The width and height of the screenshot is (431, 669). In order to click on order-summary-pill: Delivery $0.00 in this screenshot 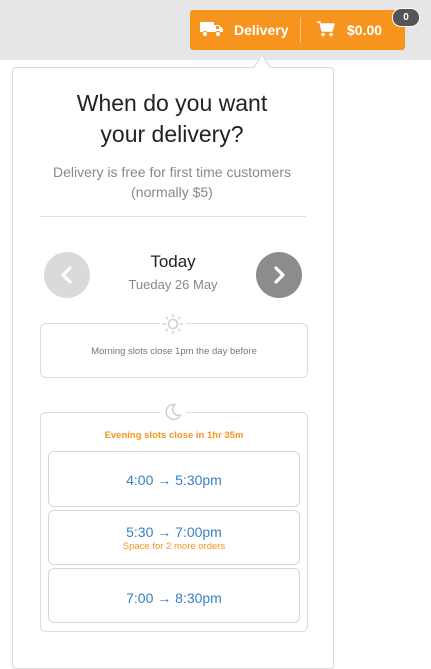, I will do `click(297, 30)`.